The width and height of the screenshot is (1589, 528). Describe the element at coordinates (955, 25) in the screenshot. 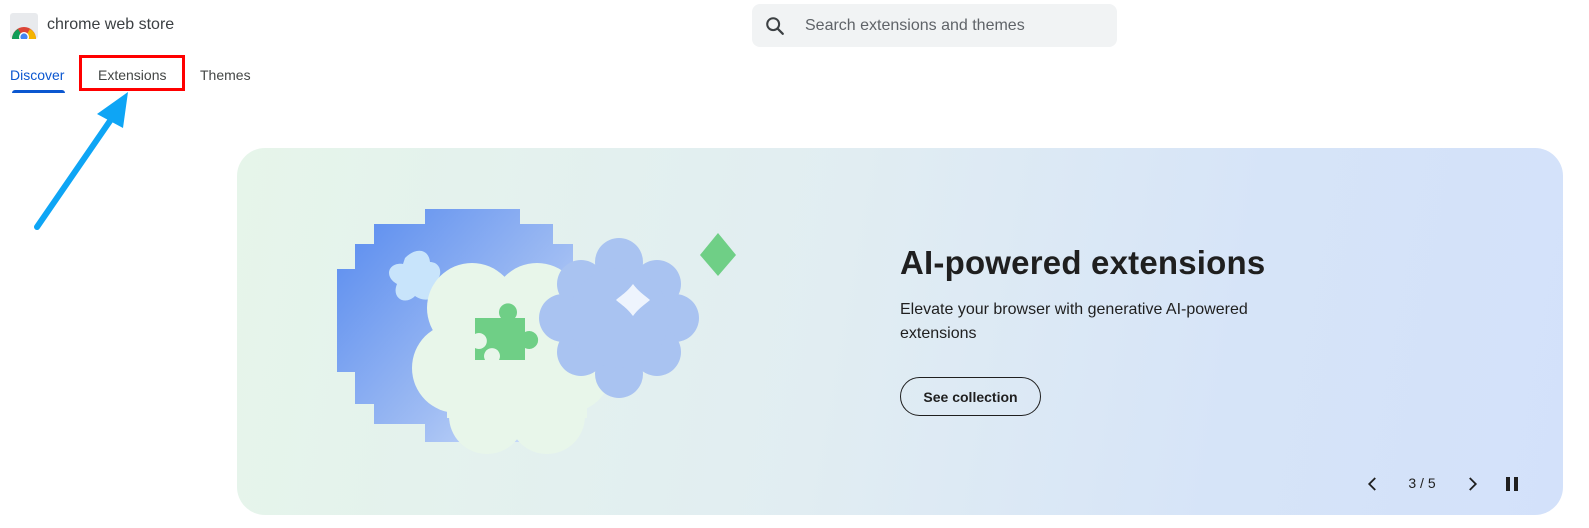

I see `search-input` at that location.